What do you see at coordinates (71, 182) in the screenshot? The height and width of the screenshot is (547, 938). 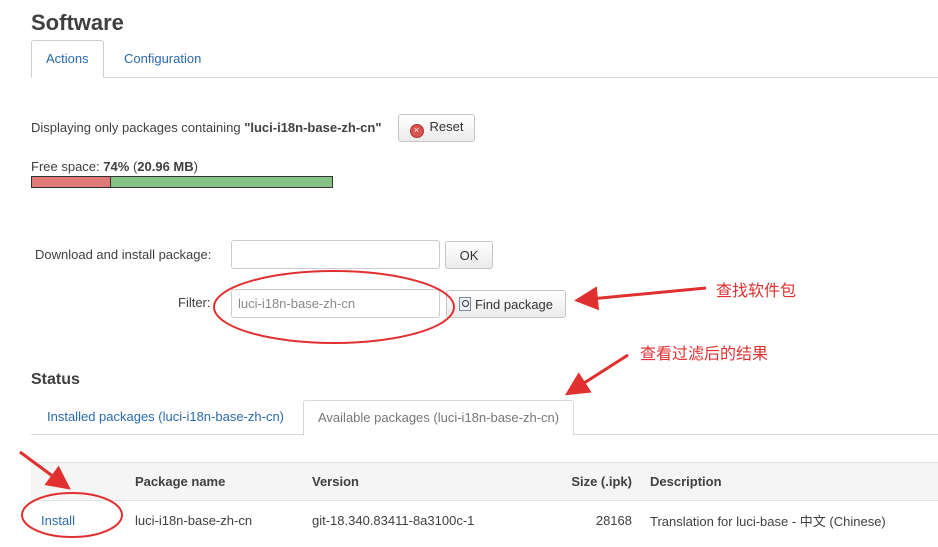 I see `used-space-fill` at bounding box center [71, 182].